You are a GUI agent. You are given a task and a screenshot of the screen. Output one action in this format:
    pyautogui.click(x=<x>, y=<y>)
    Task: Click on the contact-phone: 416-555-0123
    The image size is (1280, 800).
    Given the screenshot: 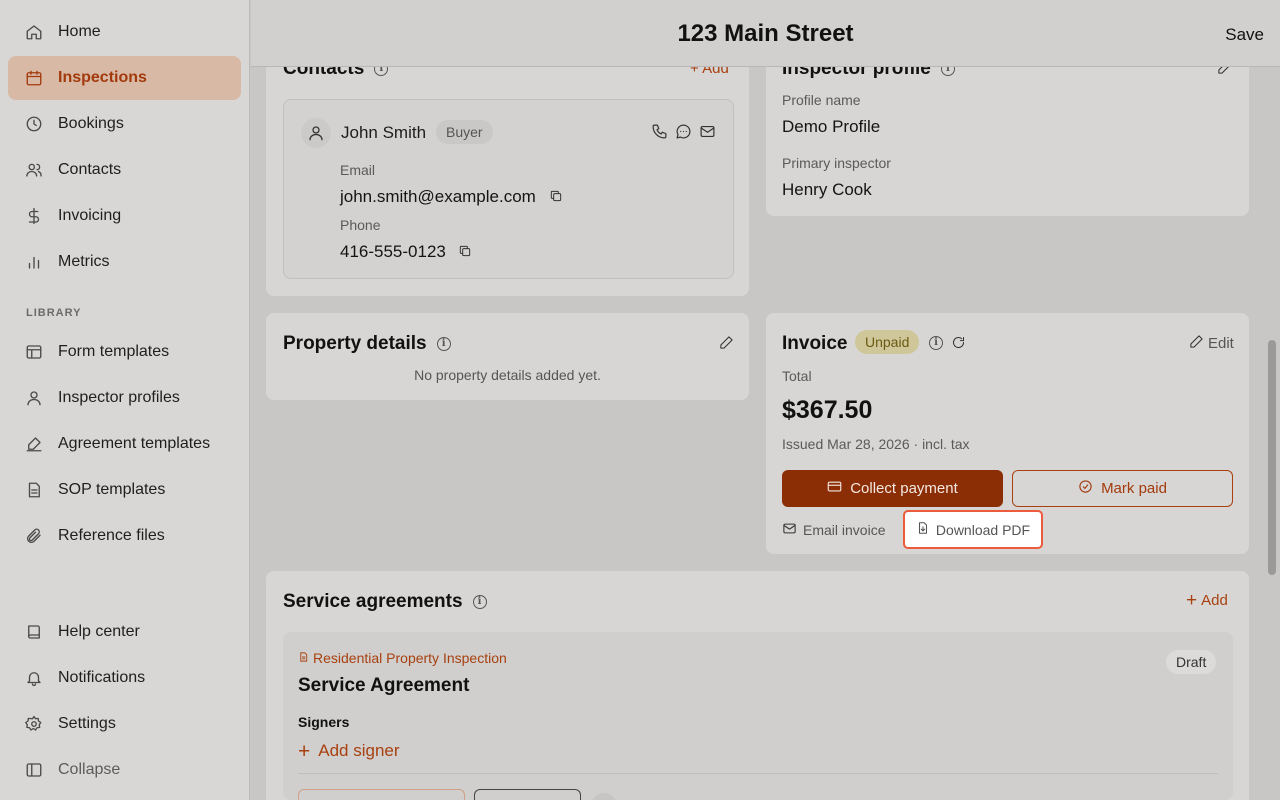 What is the action you would take?
    pyautogui.click(x=393, y=251)
    